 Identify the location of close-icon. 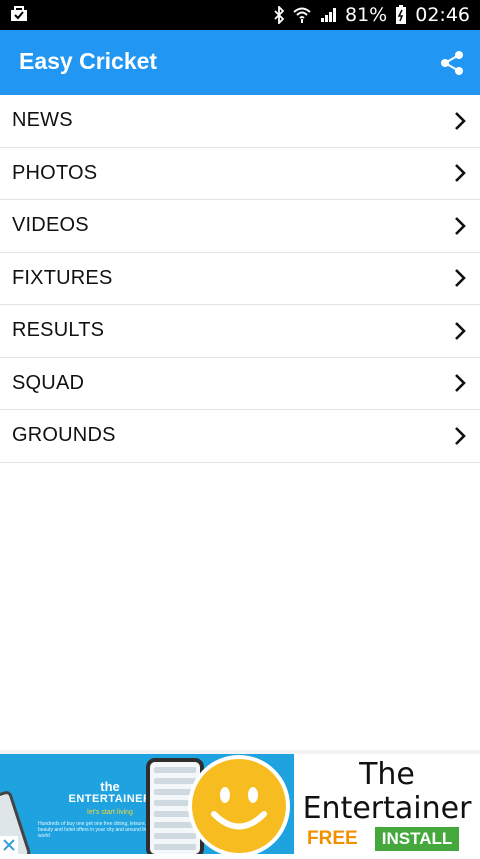
(9, 845).